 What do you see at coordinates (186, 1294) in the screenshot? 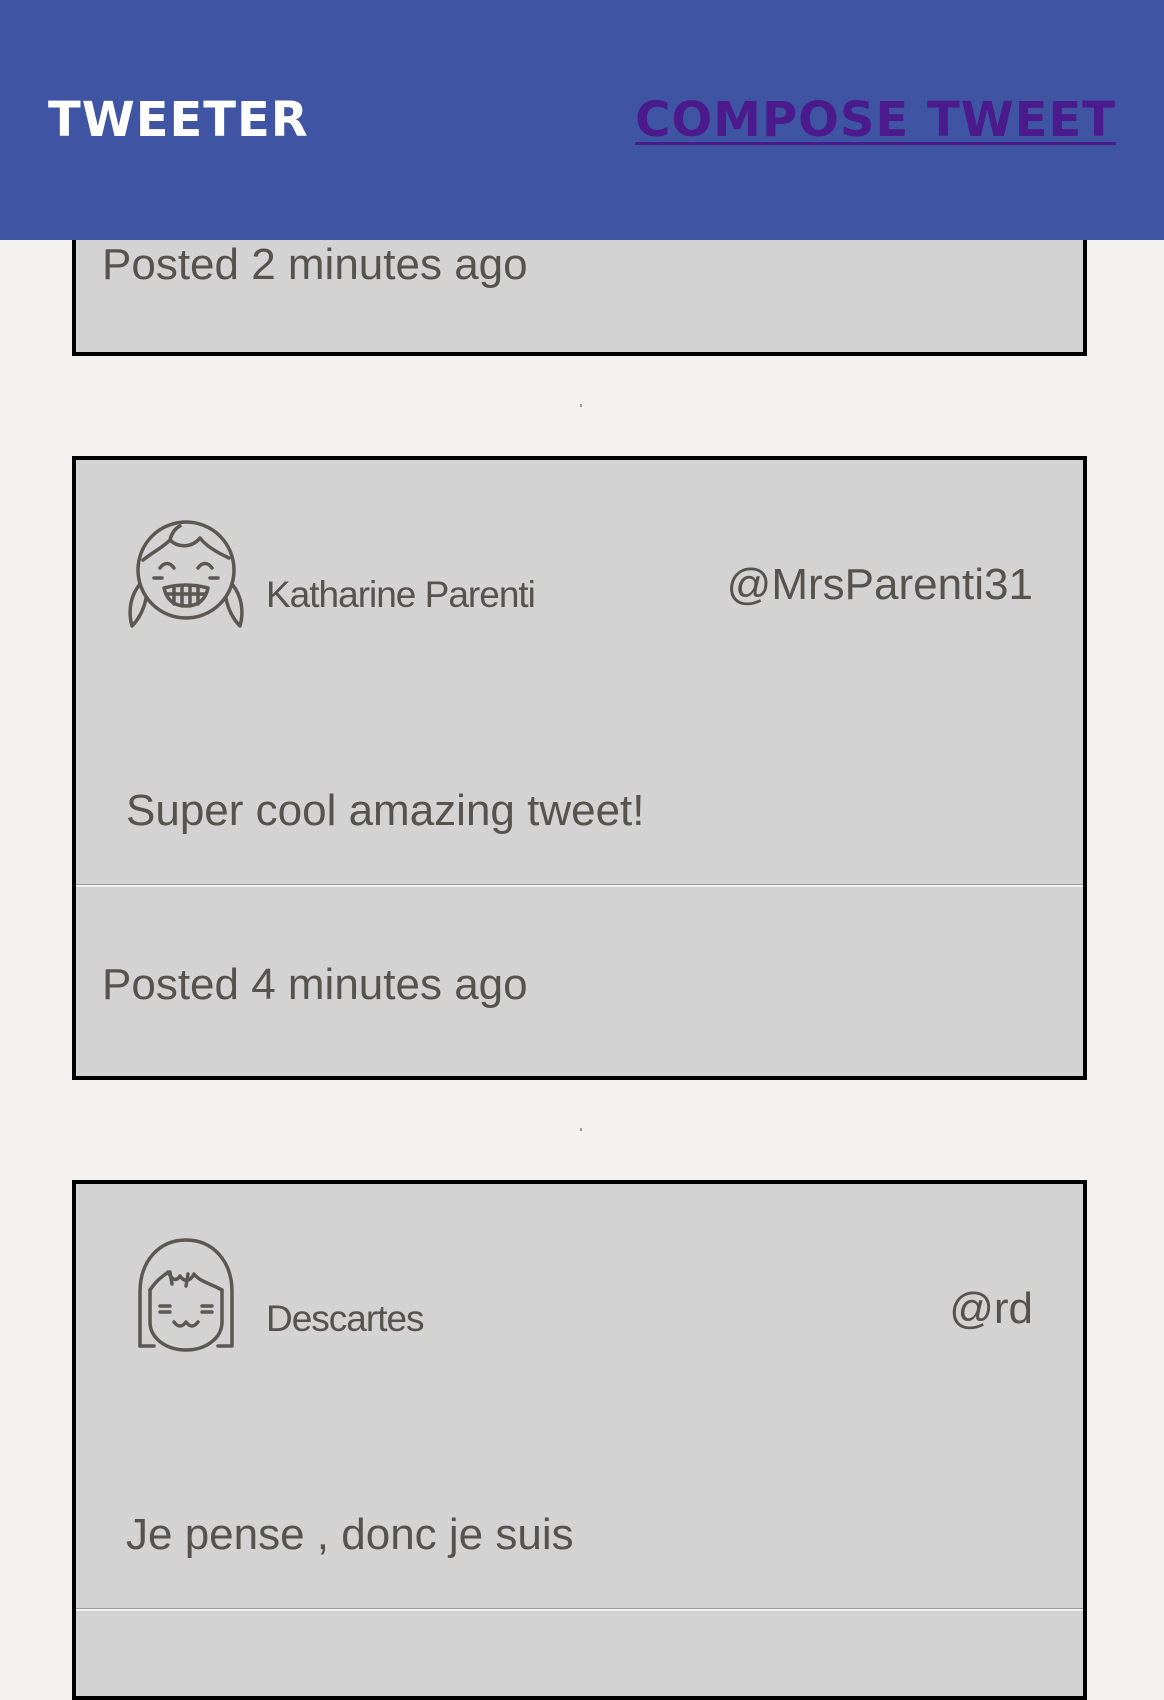
I see `girl-smiling-avatar-icon` at bounding box center [186, 1294].